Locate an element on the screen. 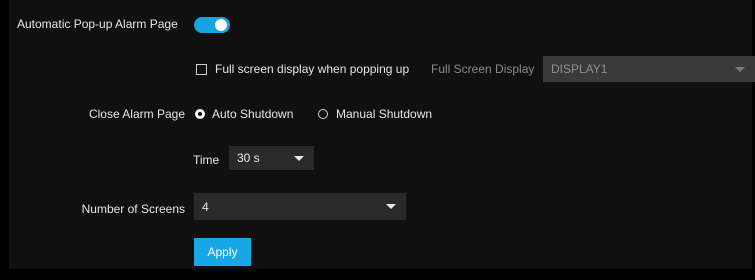  screens-label: Number of Screens is located at coordinates (133, 209).